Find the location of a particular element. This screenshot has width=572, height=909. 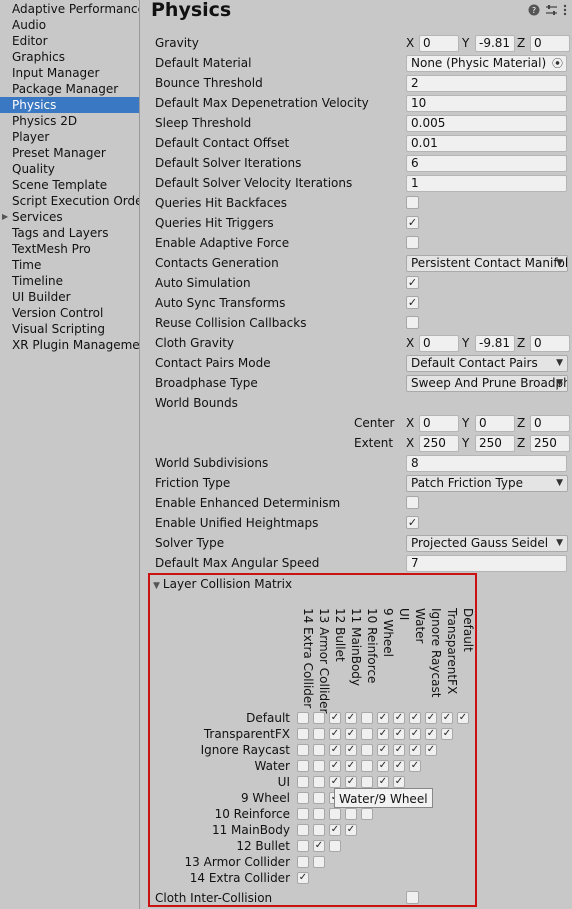

friction-type-dropdown: Patch Friction Type ▼ is located at coordinates (487, 483).